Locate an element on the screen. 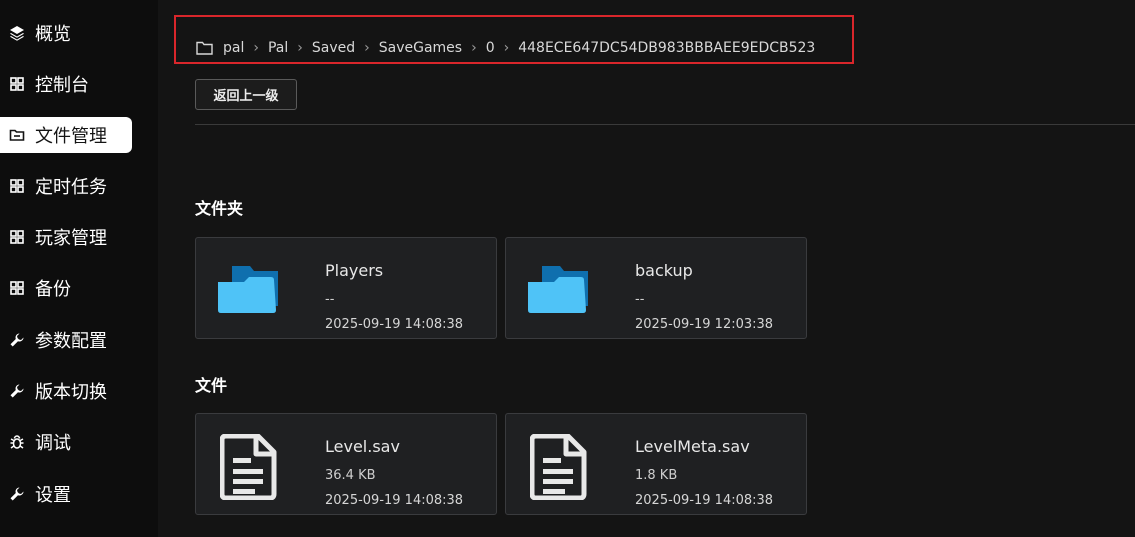 This screenshot has width=1135, height=537. folder-name: backup is located at coordinates (664, 270).